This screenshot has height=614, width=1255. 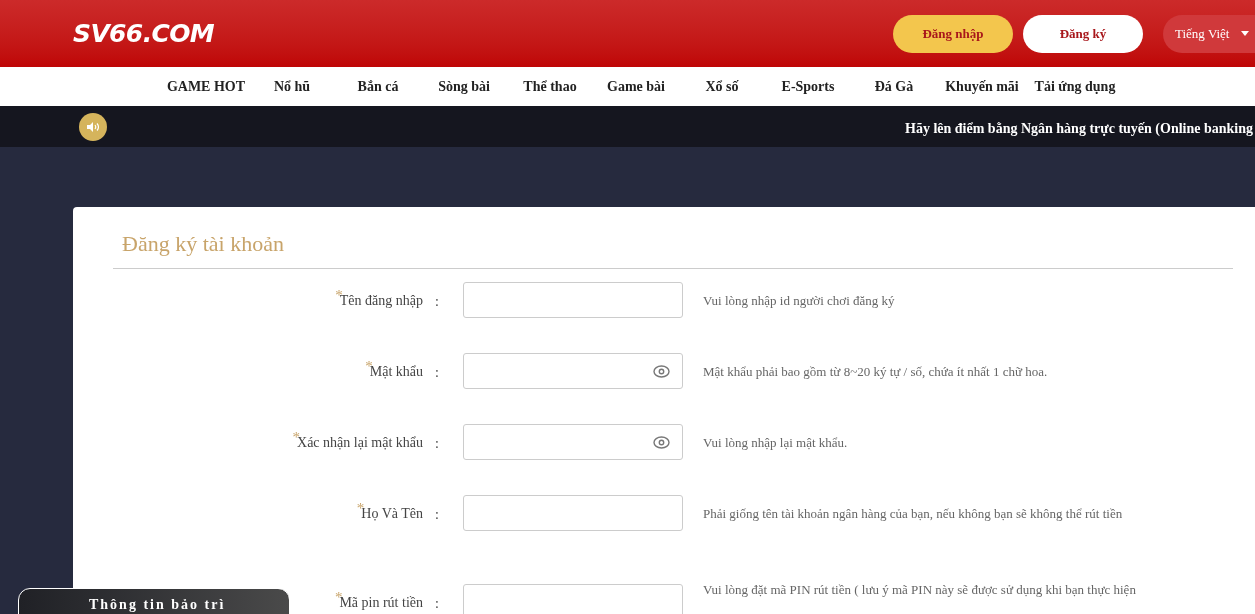 I want to click on nav-item: Nổ hũ, so click(x=292, y=86).